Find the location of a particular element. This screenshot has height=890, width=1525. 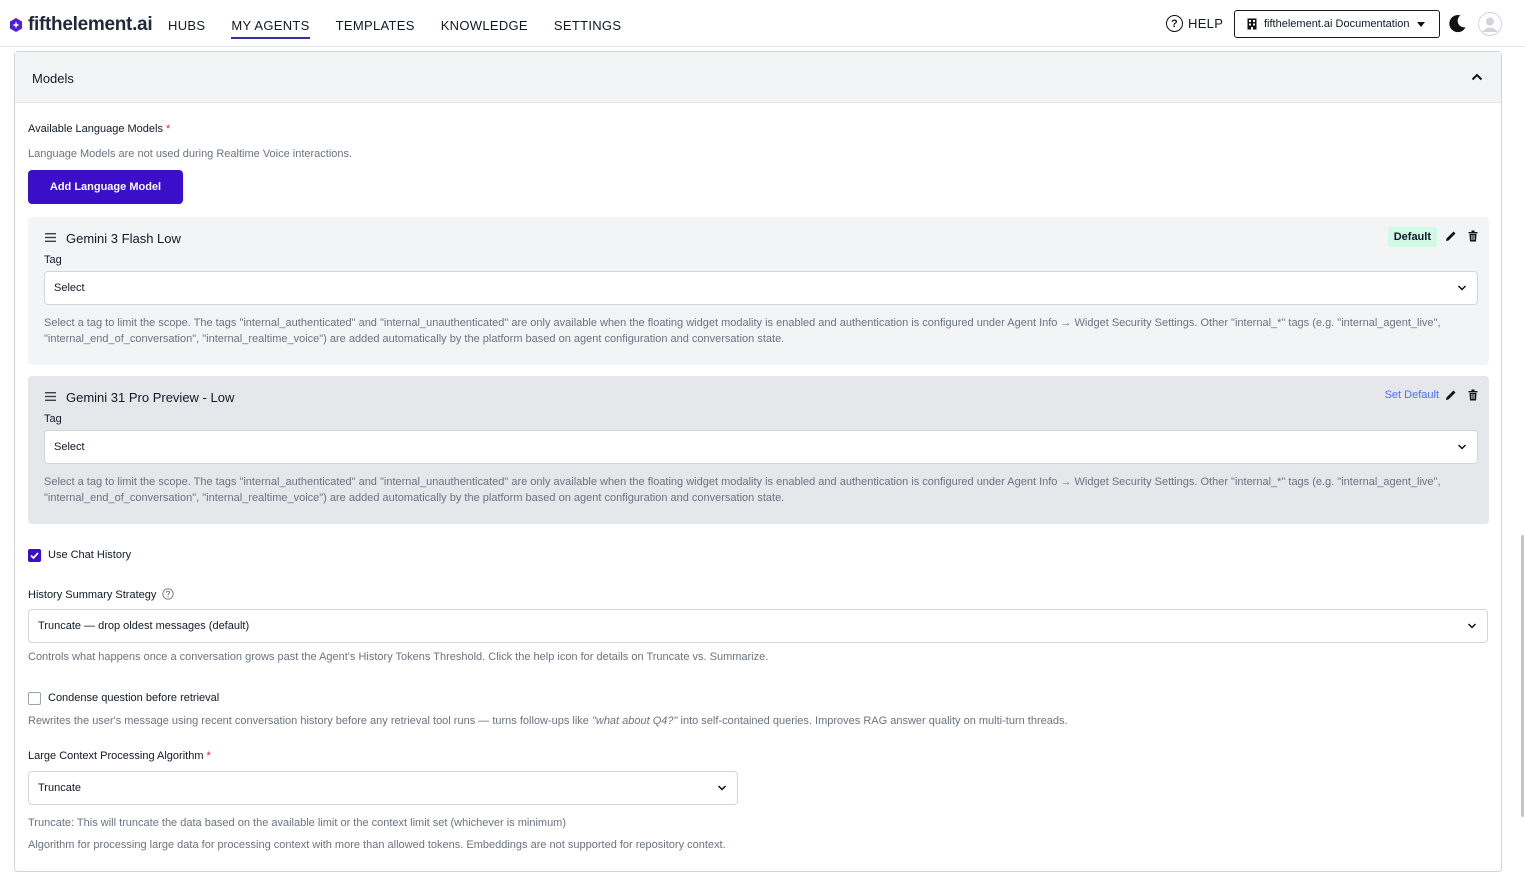

checkmark-icon is located at coordinates (34, 556).